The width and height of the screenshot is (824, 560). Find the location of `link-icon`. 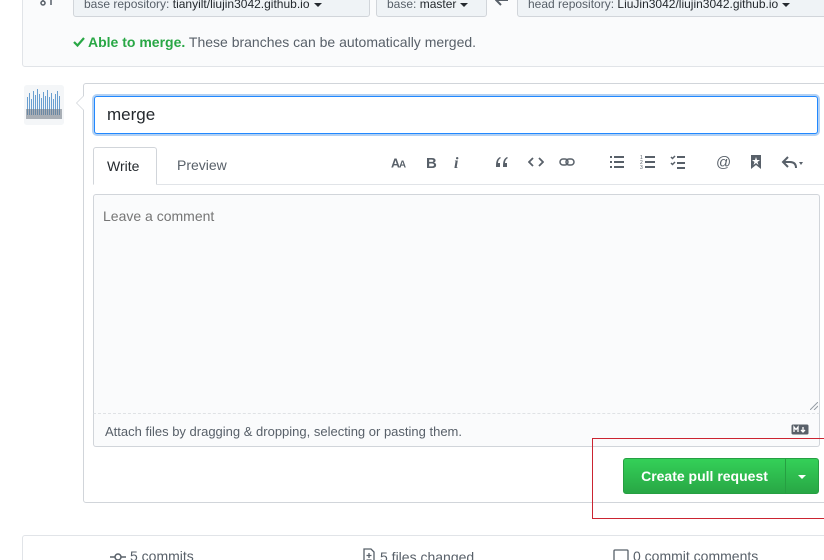

link-icon is located at coordinates (567, 162).